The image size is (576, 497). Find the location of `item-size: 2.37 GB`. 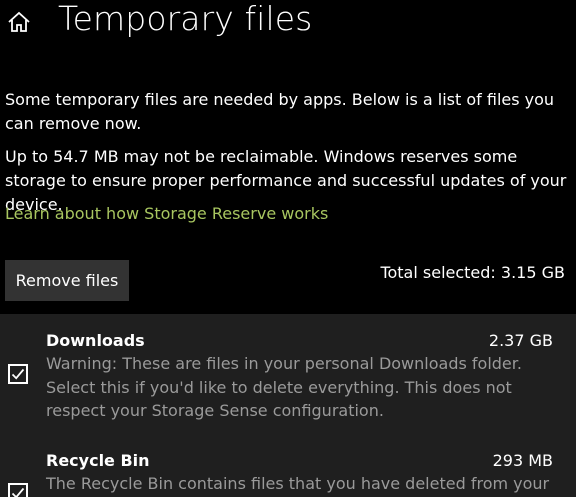

item-size: 2.37 GB is located at coordinates (520, 340).